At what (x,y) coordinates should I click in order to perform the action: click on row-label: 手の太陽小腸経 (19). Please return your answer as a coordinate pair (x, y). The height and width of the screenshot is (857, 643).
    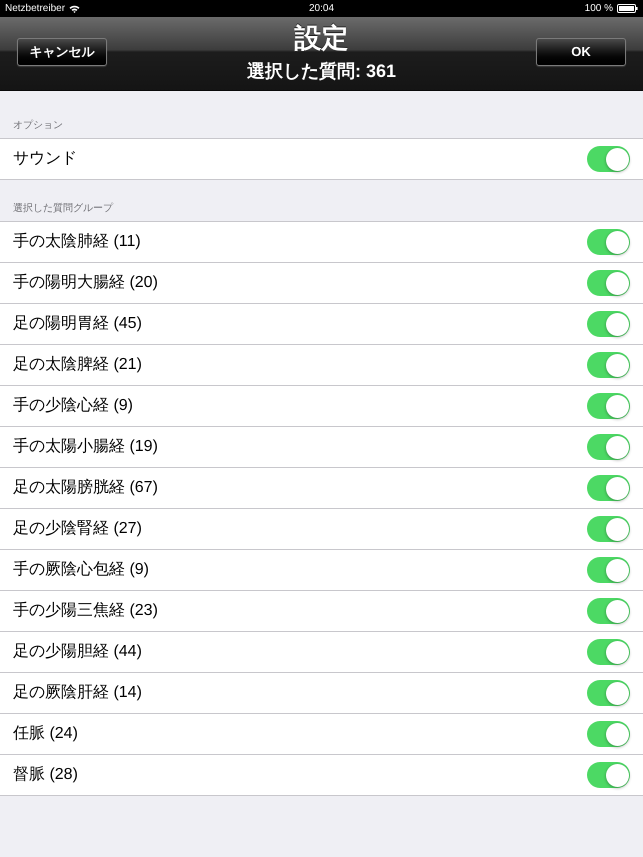
    Looking at the image, I should click on (85, 446).